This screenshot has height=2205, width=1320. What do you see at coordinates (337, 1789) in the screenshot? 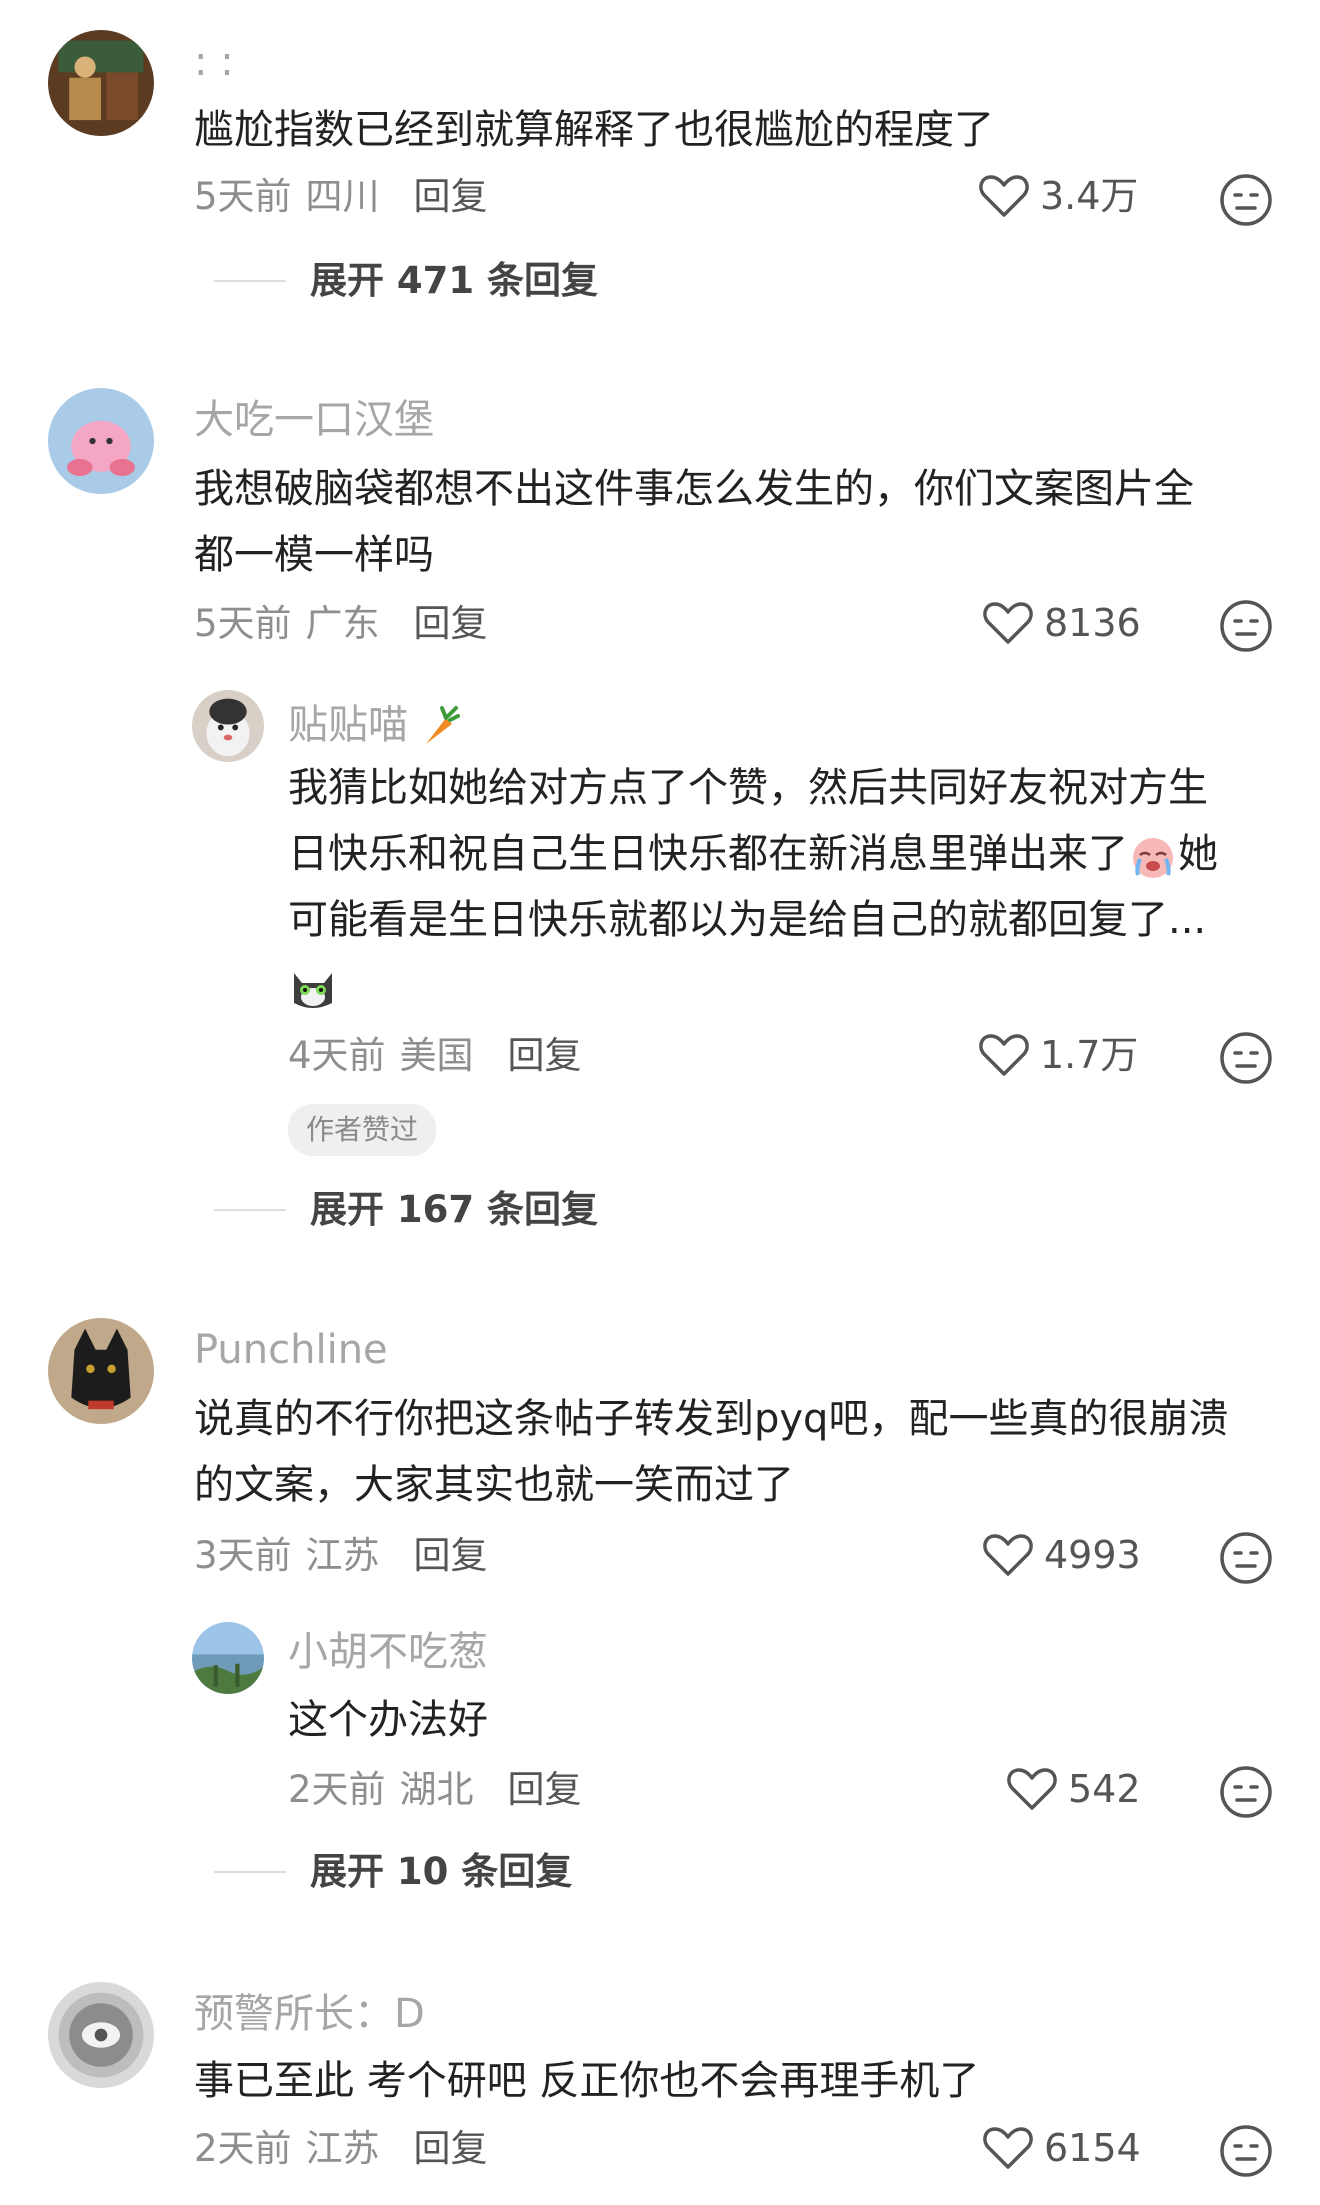
I see `reply-time: 2天前` at bounding box center [337, 1789].